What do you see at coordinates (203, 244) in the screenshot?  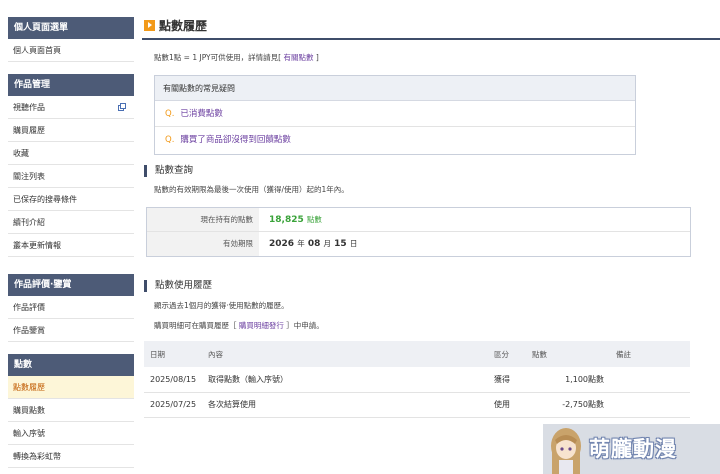 I see `expiry-label: 有効期限` at bounding box center [203, 244].